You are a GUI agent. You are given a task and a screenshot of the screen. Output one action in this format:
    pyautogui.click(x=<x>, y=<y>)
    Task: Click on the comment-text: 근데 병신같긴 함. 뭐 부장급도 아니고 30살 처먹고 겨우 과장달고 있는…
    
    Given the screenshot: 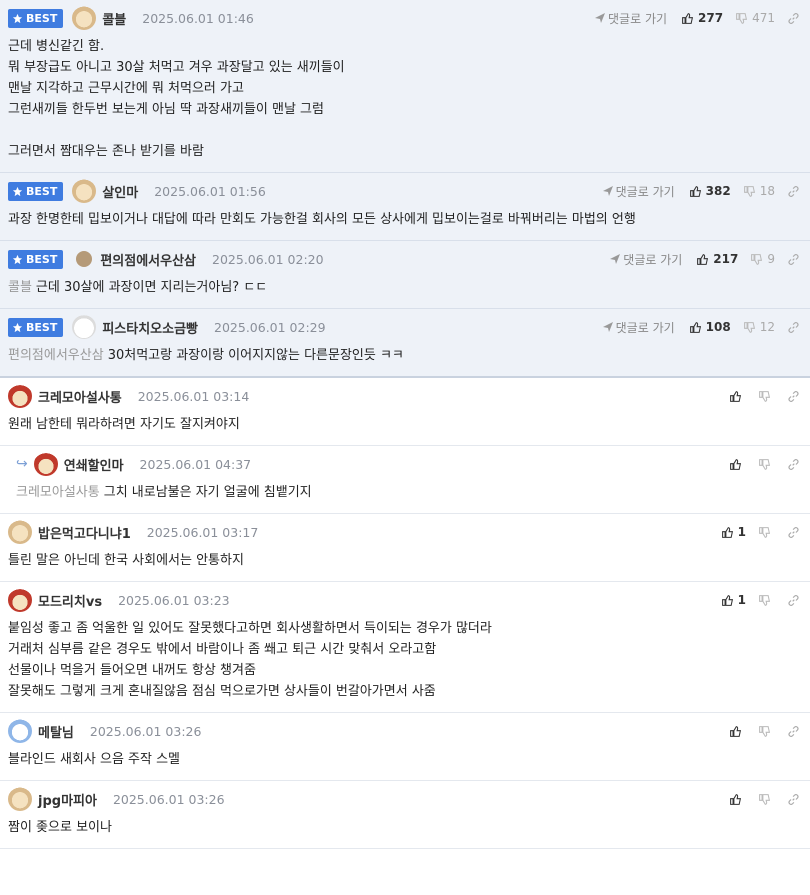 What is the action you would take?
    pyautogui.click(x=176, y=99)
    